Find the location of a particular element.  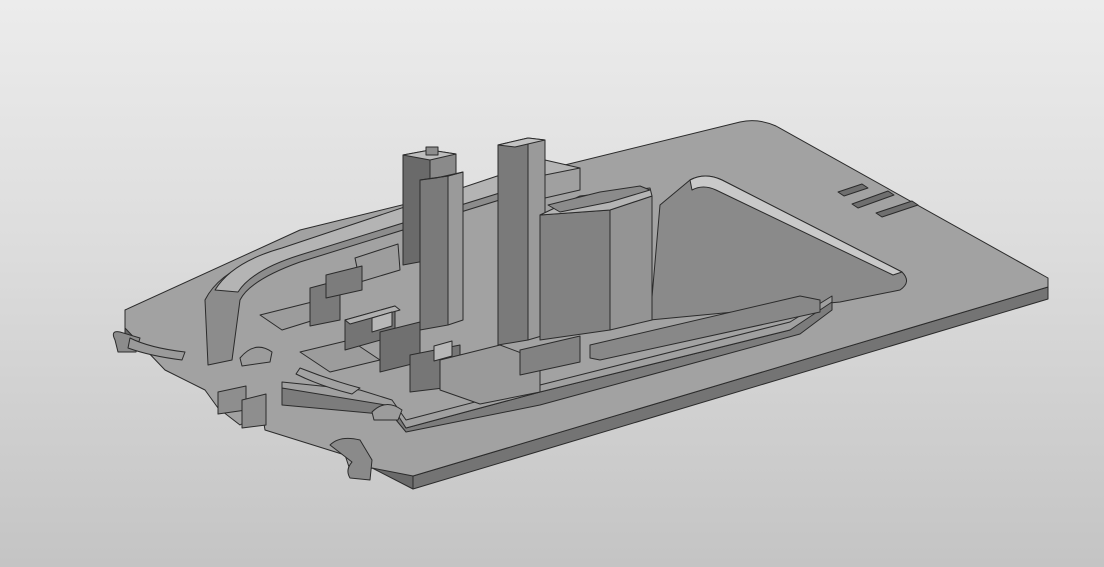

center-block is located at coordinates (596, 254).